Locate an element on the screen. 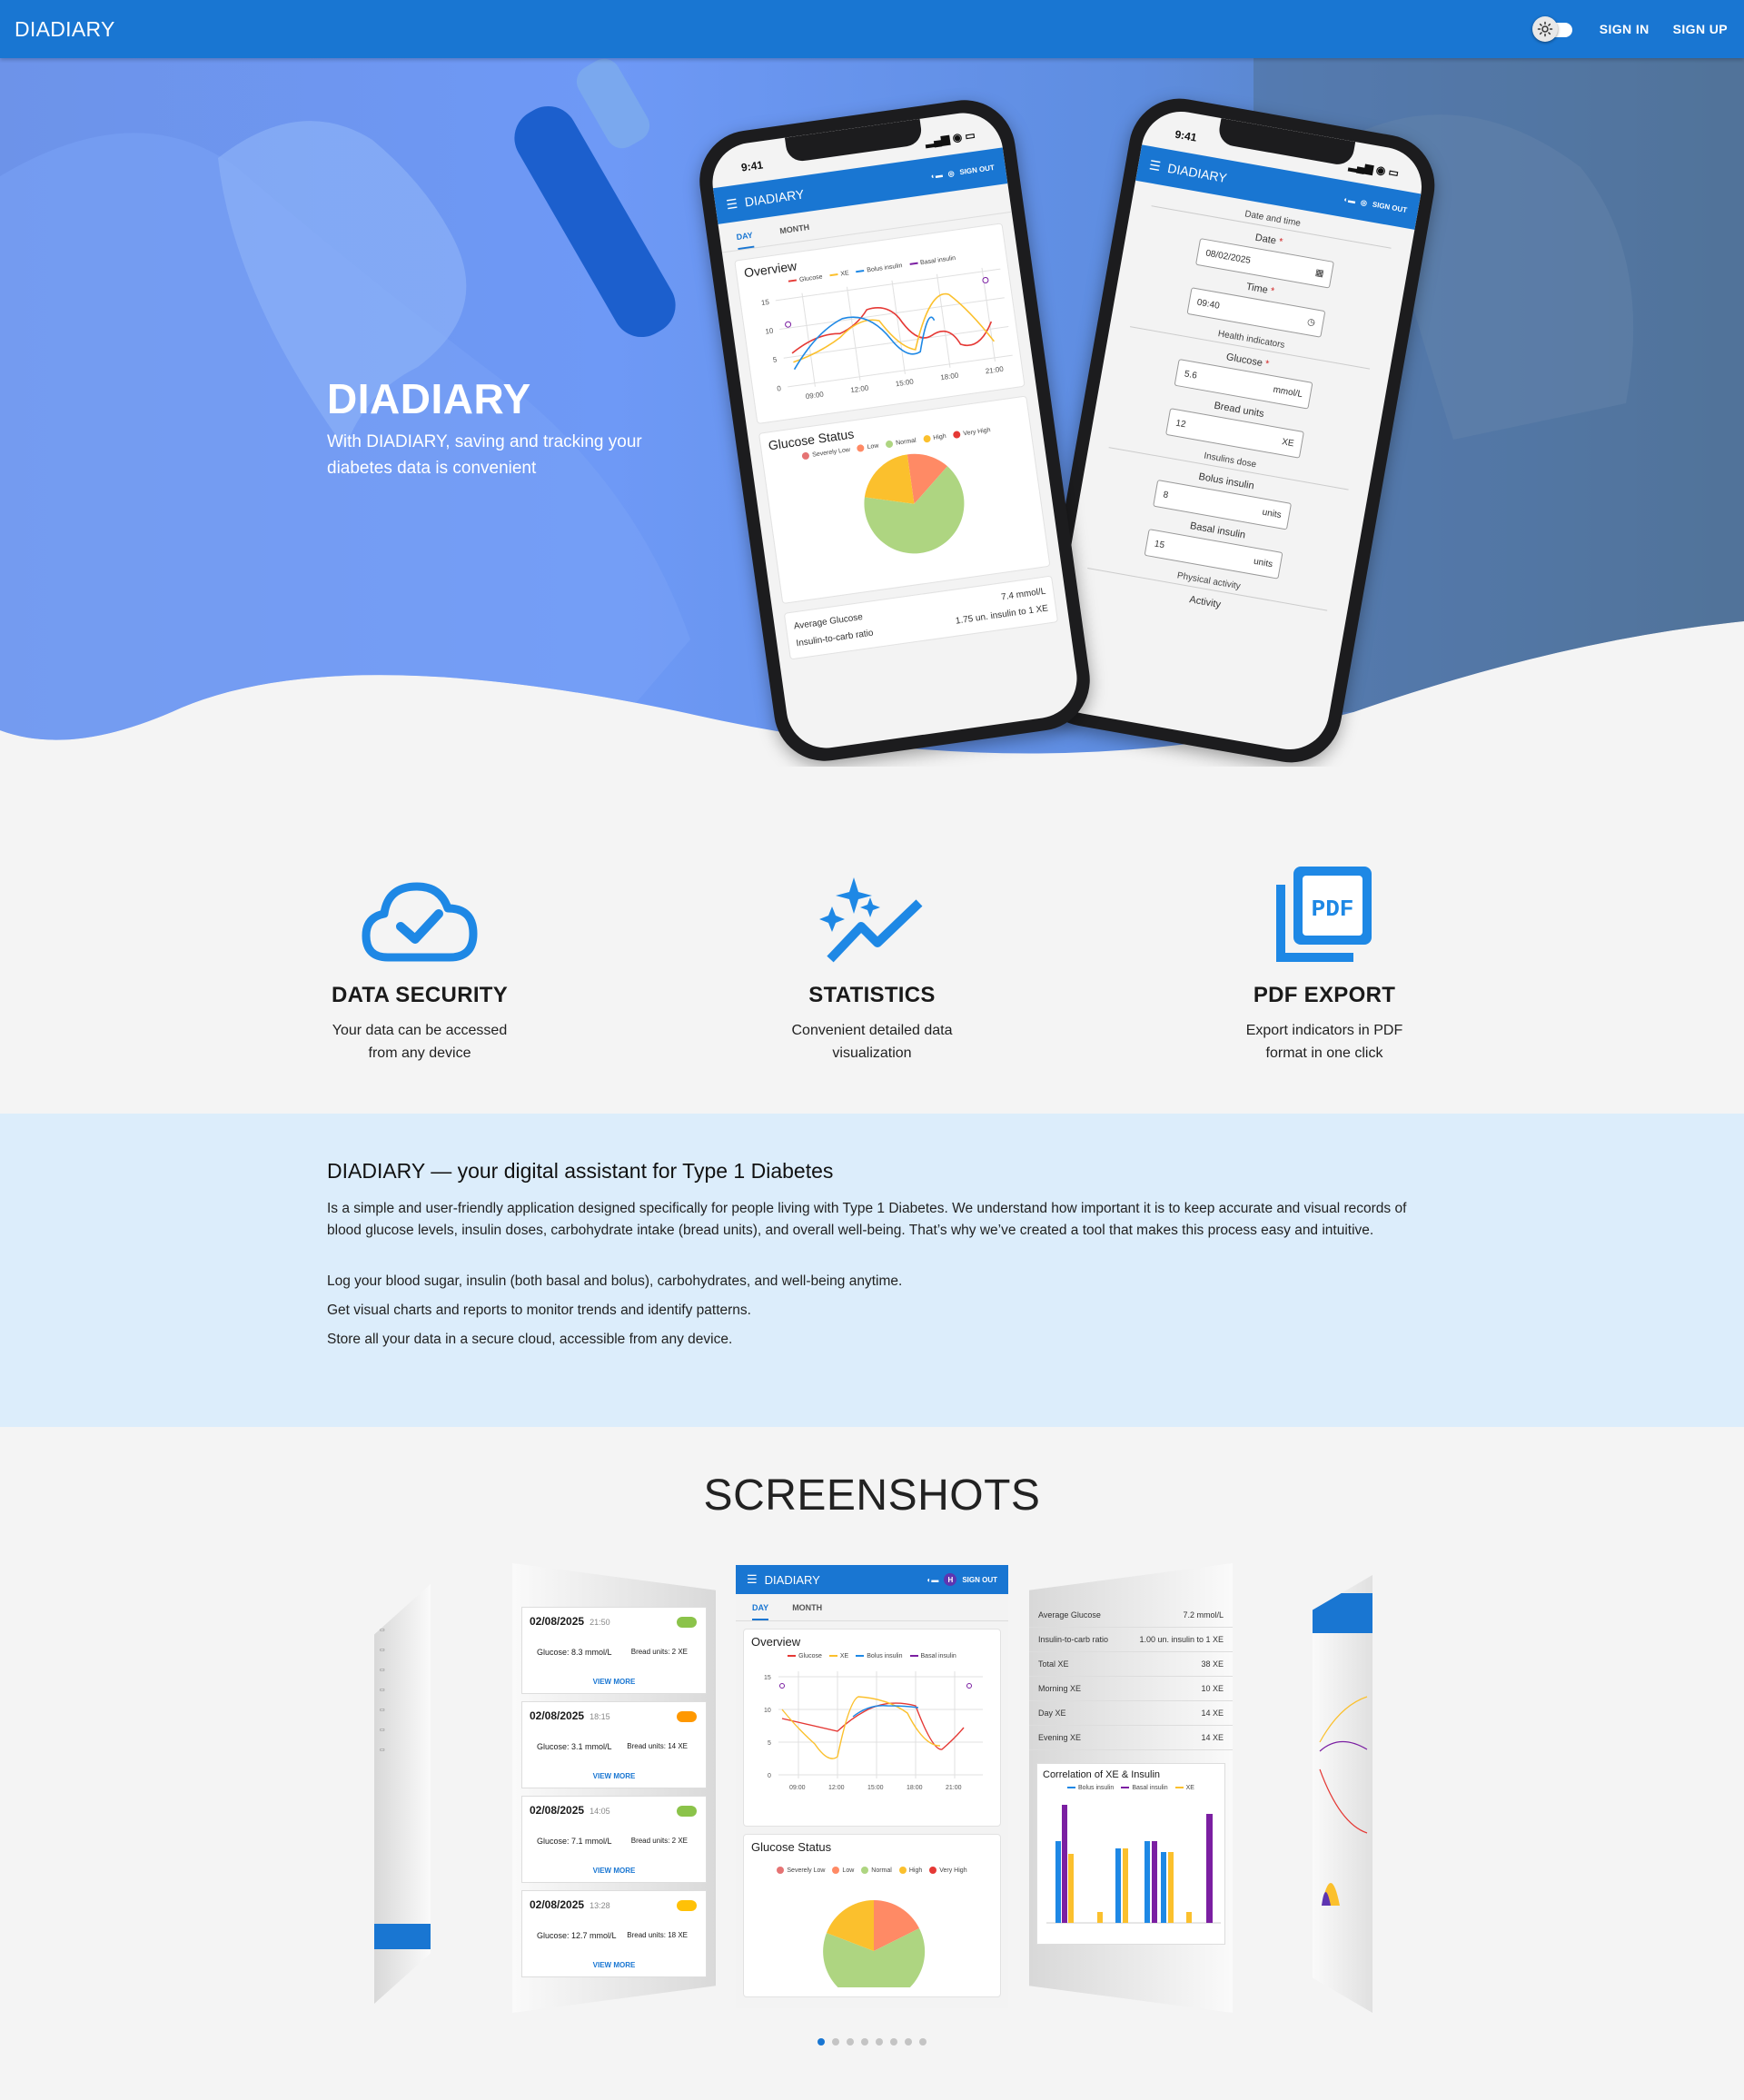 Image resolution: width=1744 pixels, height=2100 pixels. stat-row: Average Glucose 7.2 mmol/L is located at coordinates (1131, 1615).